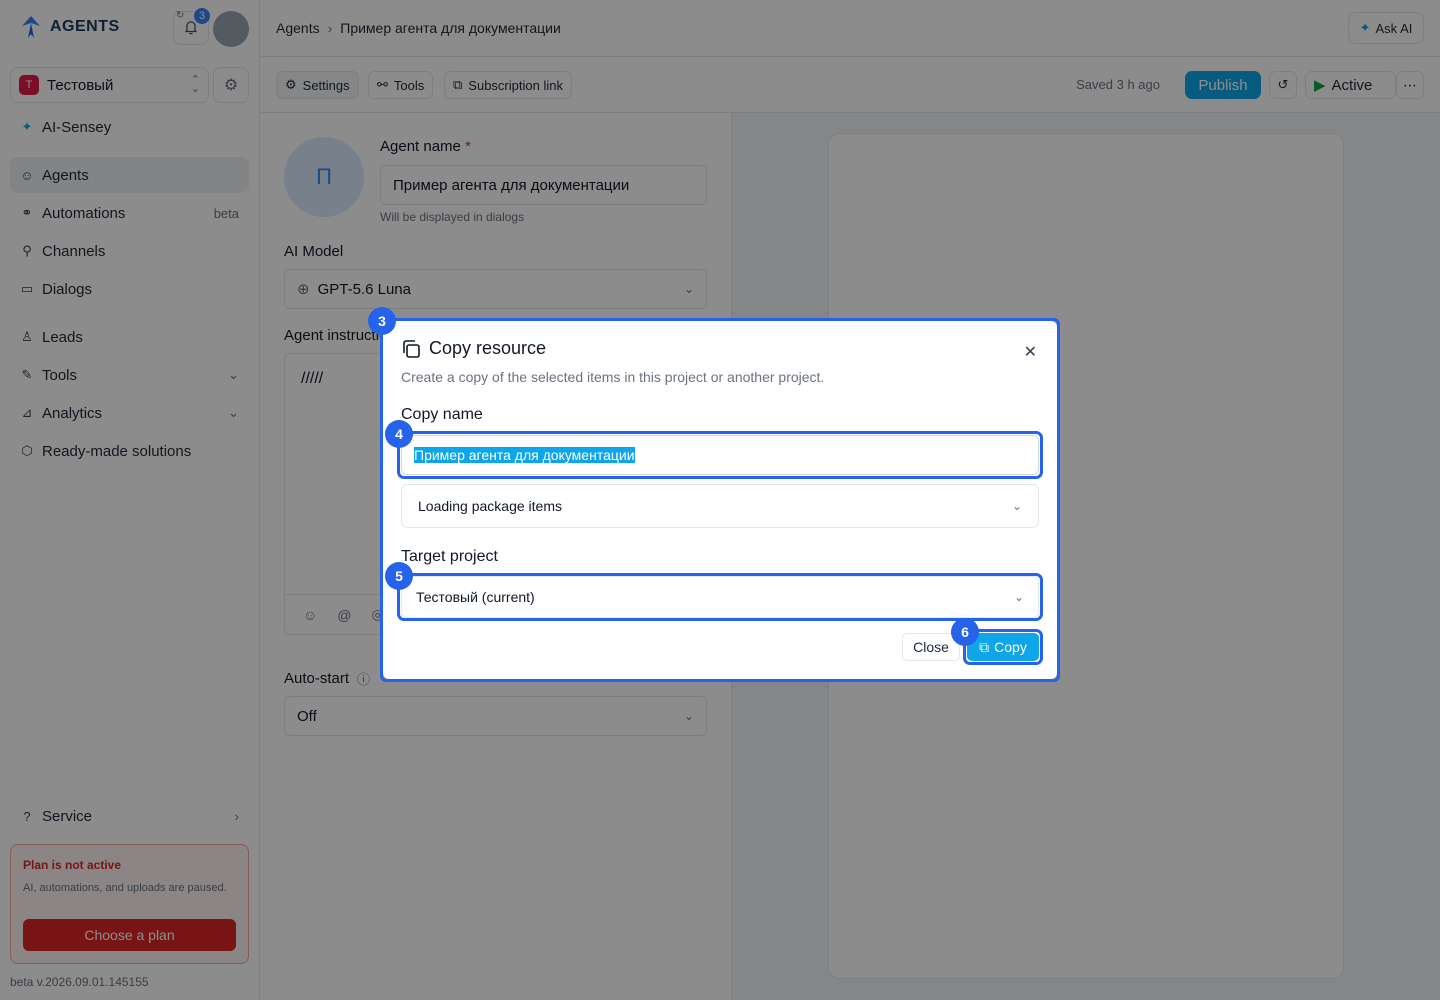 This screenshot has width=1440, height=1000. I want to click on annotation-badge-4: 4, so click(399, 434).